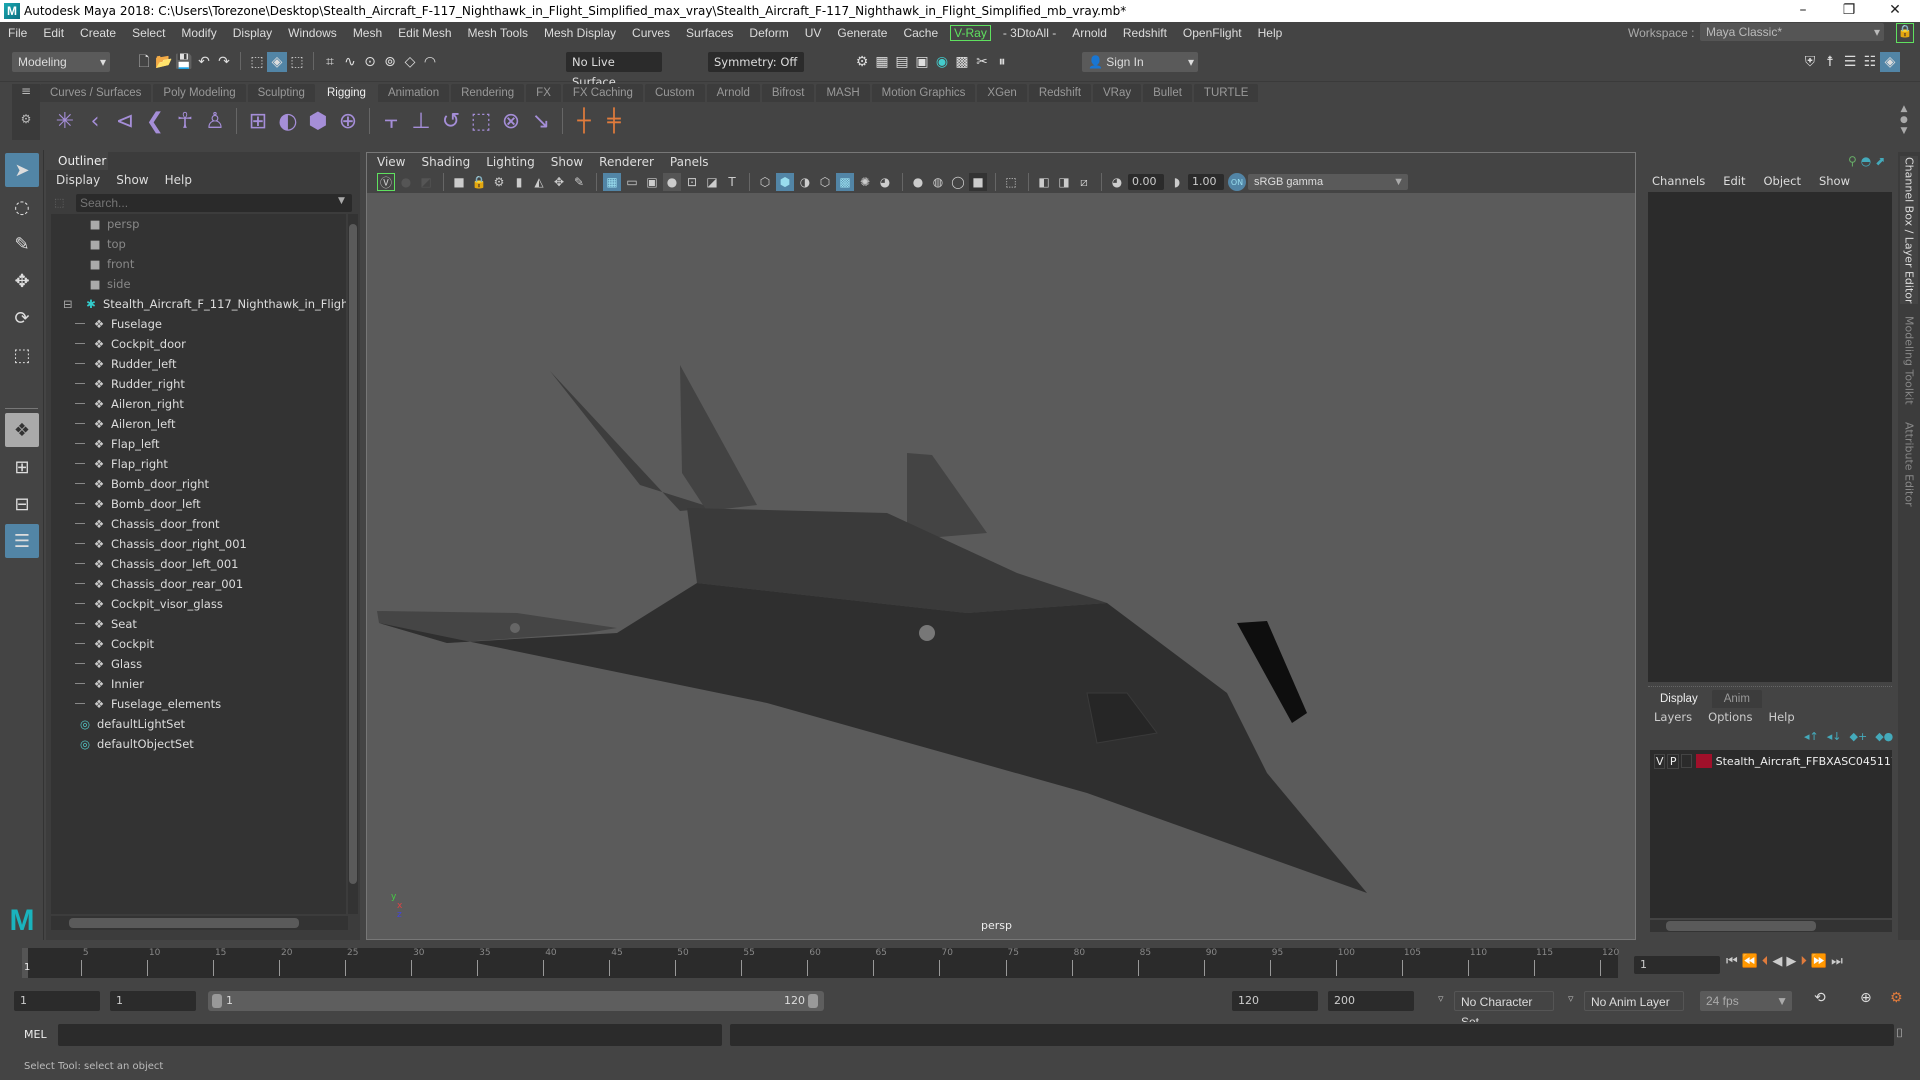  What do you see at coordinates (204, 62) in the screenshot?
I see `undo-icon: ↶` at bounding box center [204, 62].